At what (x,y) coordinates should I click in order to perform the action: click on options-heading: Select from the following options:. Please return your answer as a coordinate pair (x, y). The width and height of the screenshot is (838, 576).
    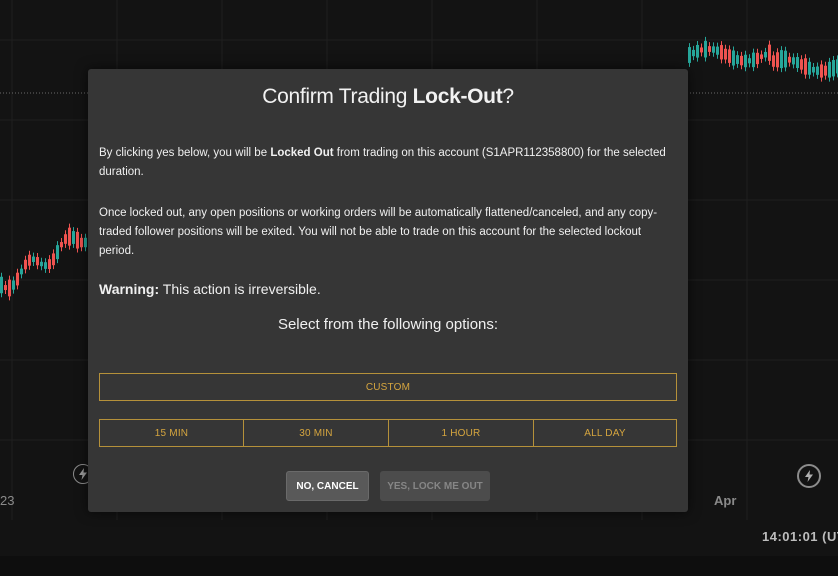
    Looking at the image, I should click on (388, 324).